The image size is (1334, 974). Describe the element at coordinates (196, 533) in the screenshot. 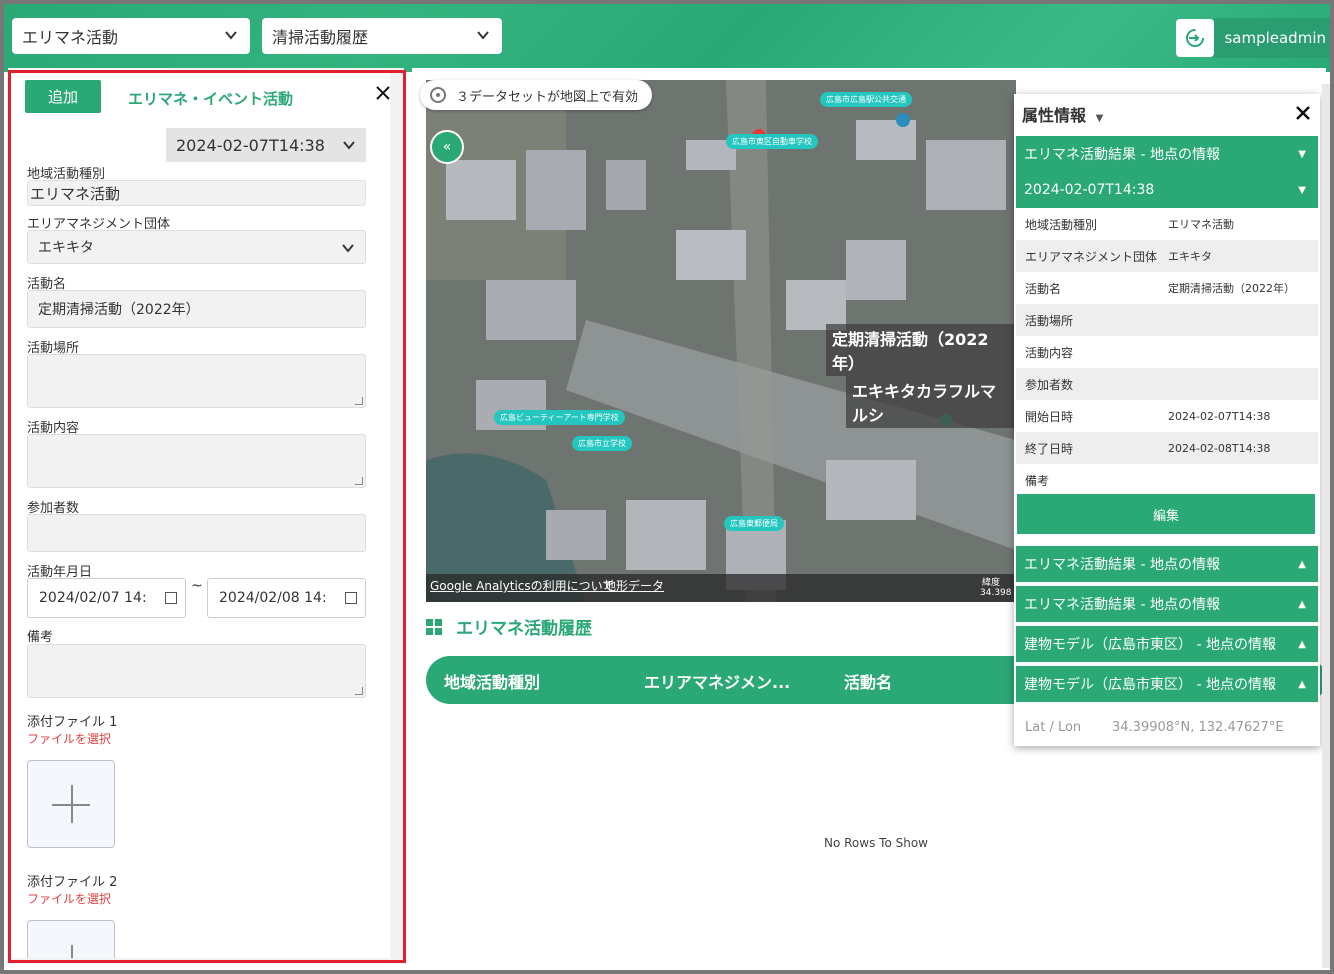

I see `participants-input` at that location.